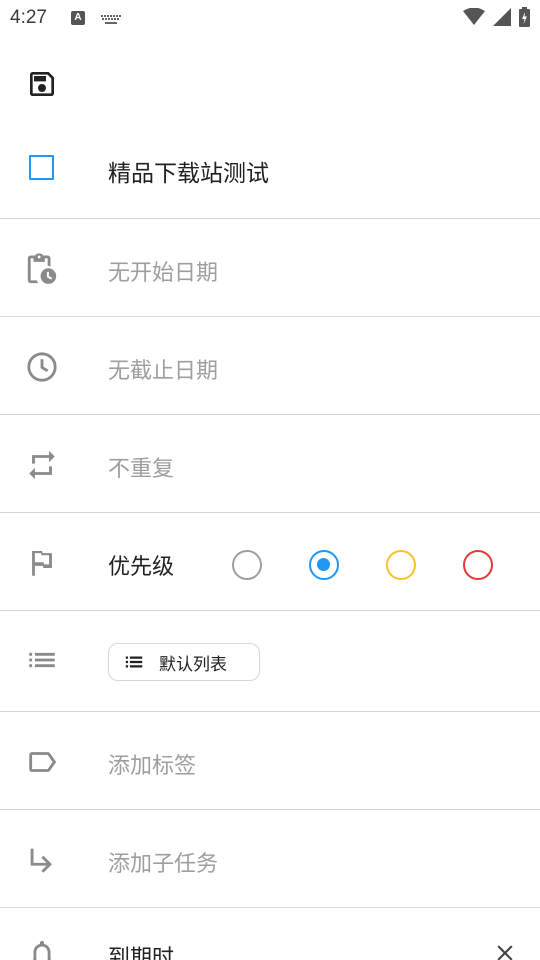 This screenshot has width=540, height=960. What do you see at coordinates (270, 18) in the screenshot?
I see `status-bar: 4:27 A` at bounding box center [270, 18].